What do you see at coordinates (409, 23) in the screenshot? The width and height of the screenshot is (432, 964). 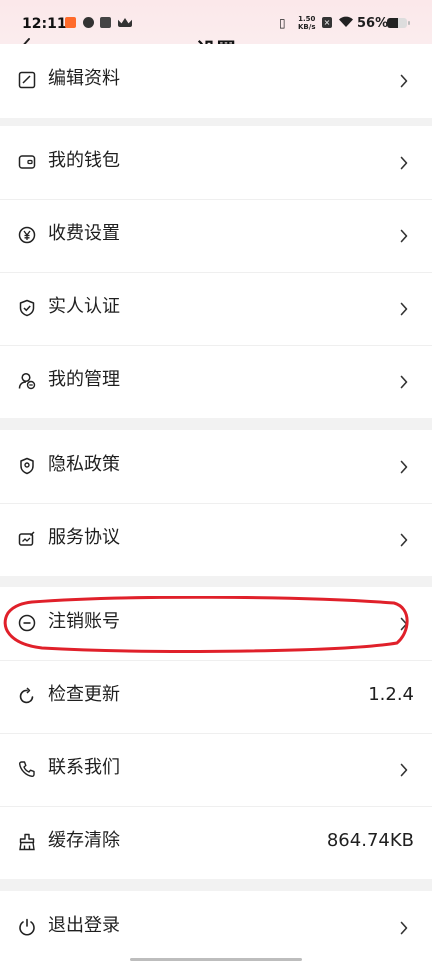 I see `battery-nub` at bounding box center [409, 23].